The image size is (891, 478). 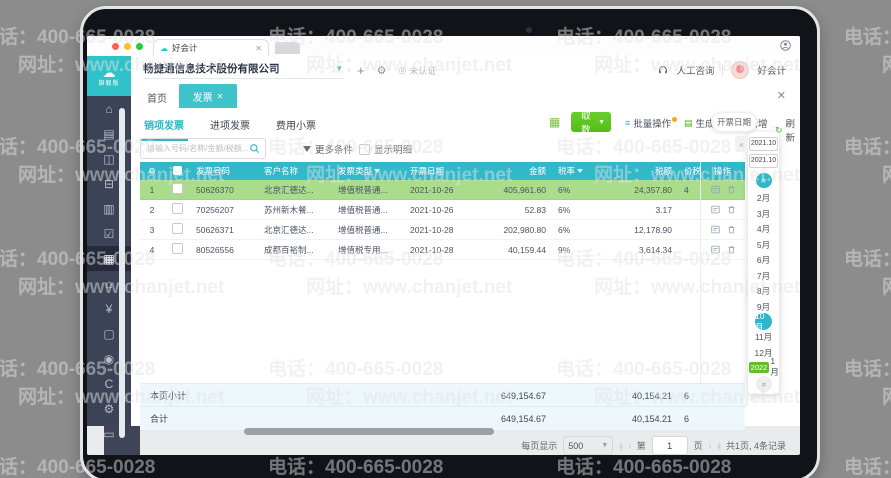 I want to click on more-filters-label: 更多条件, so click(x=334, y=150).